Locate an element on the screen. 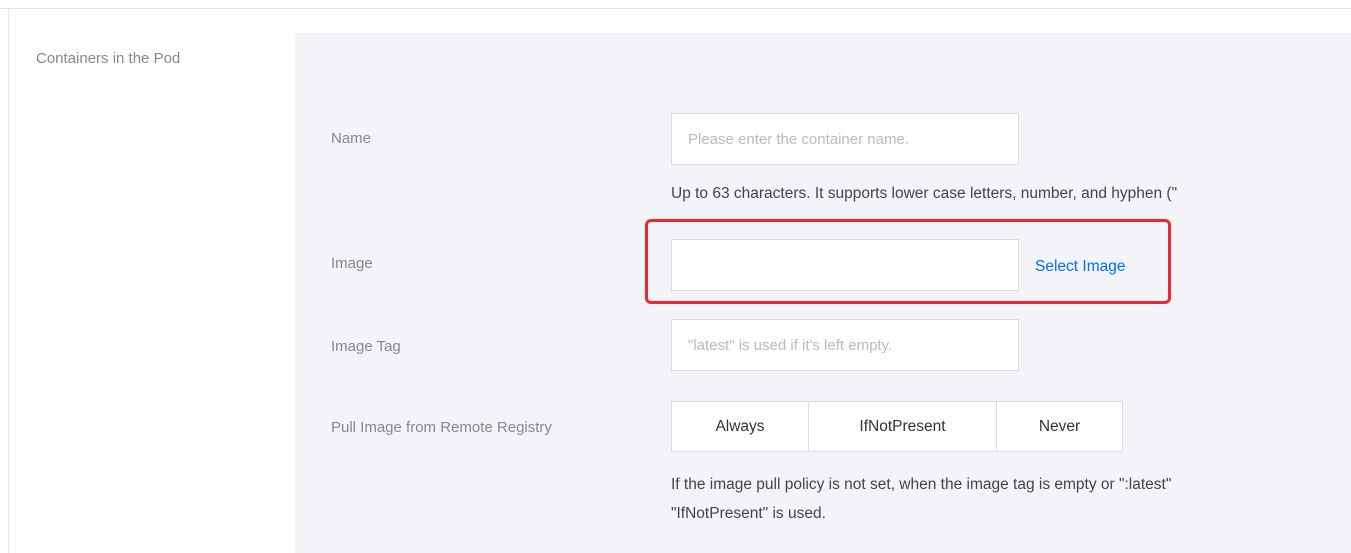 Image resolution: width=1351 pixels, height=553 pixels. pull-policy-selector: Always IfNotPresent Never is located at coordinates (897, 426).